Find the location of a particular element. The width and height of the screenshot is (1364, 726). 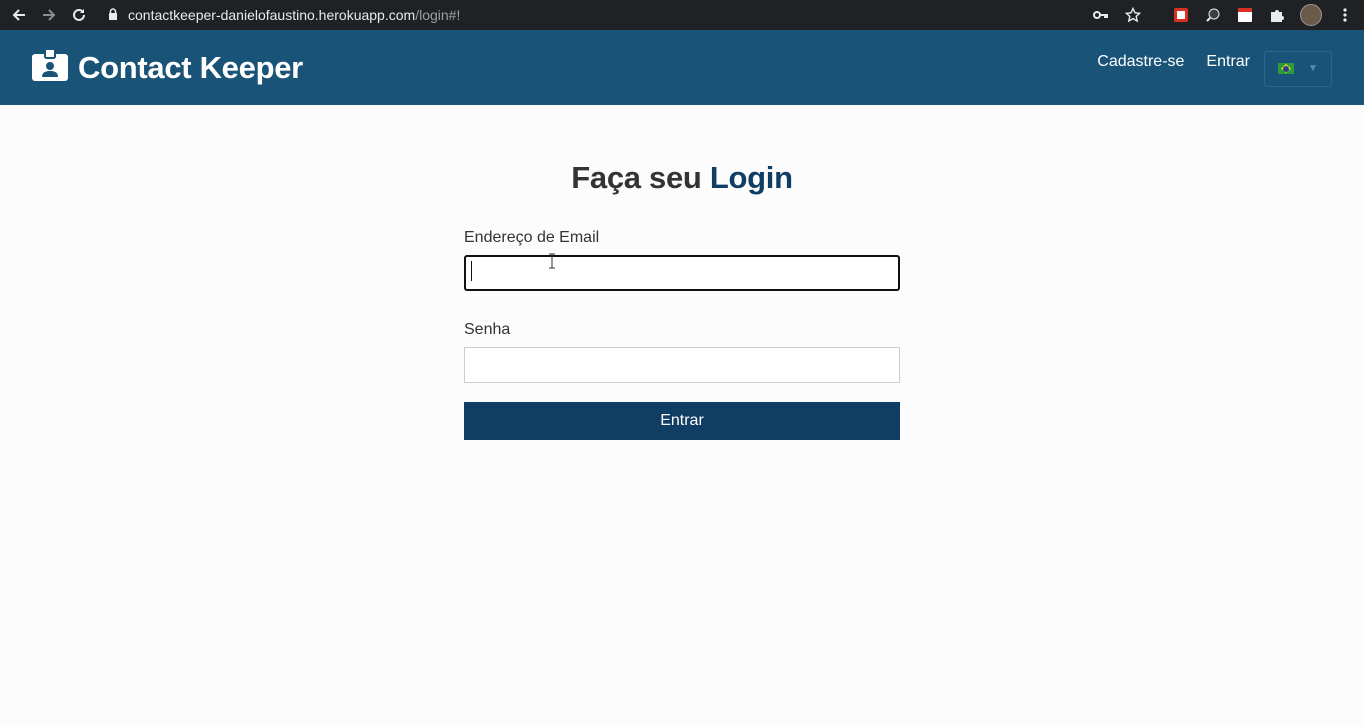

login-submit-button: Entrar is located at coordinates (682, 421).